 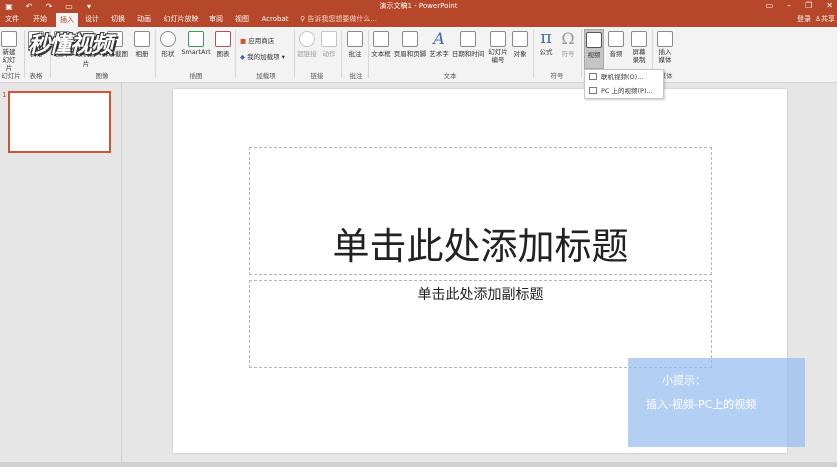 I want to click on insert-media-icon, so click(x=665, y=39).